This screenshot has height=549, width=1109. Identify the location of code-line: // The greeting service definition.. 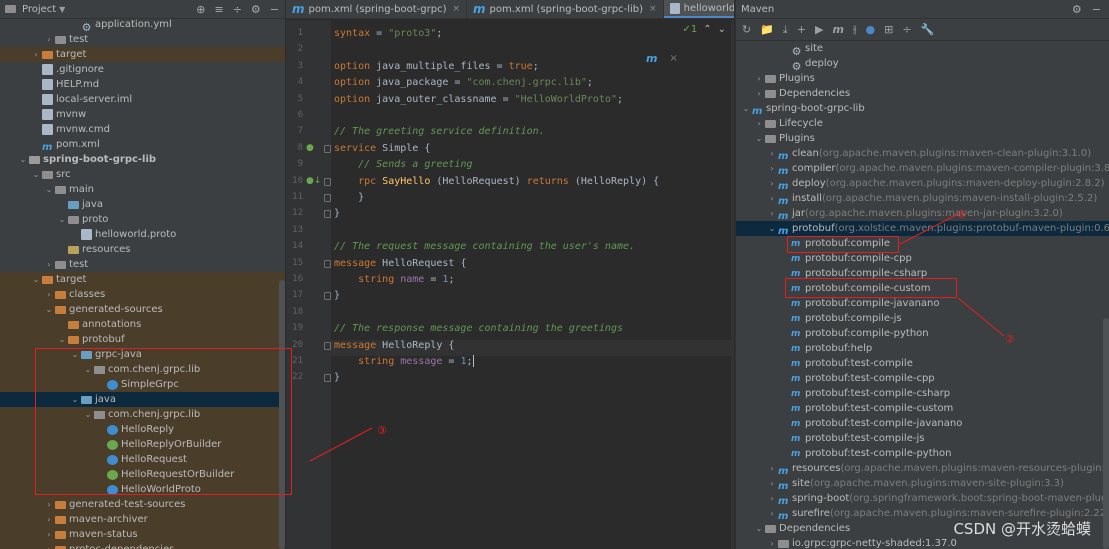
(439, 132).